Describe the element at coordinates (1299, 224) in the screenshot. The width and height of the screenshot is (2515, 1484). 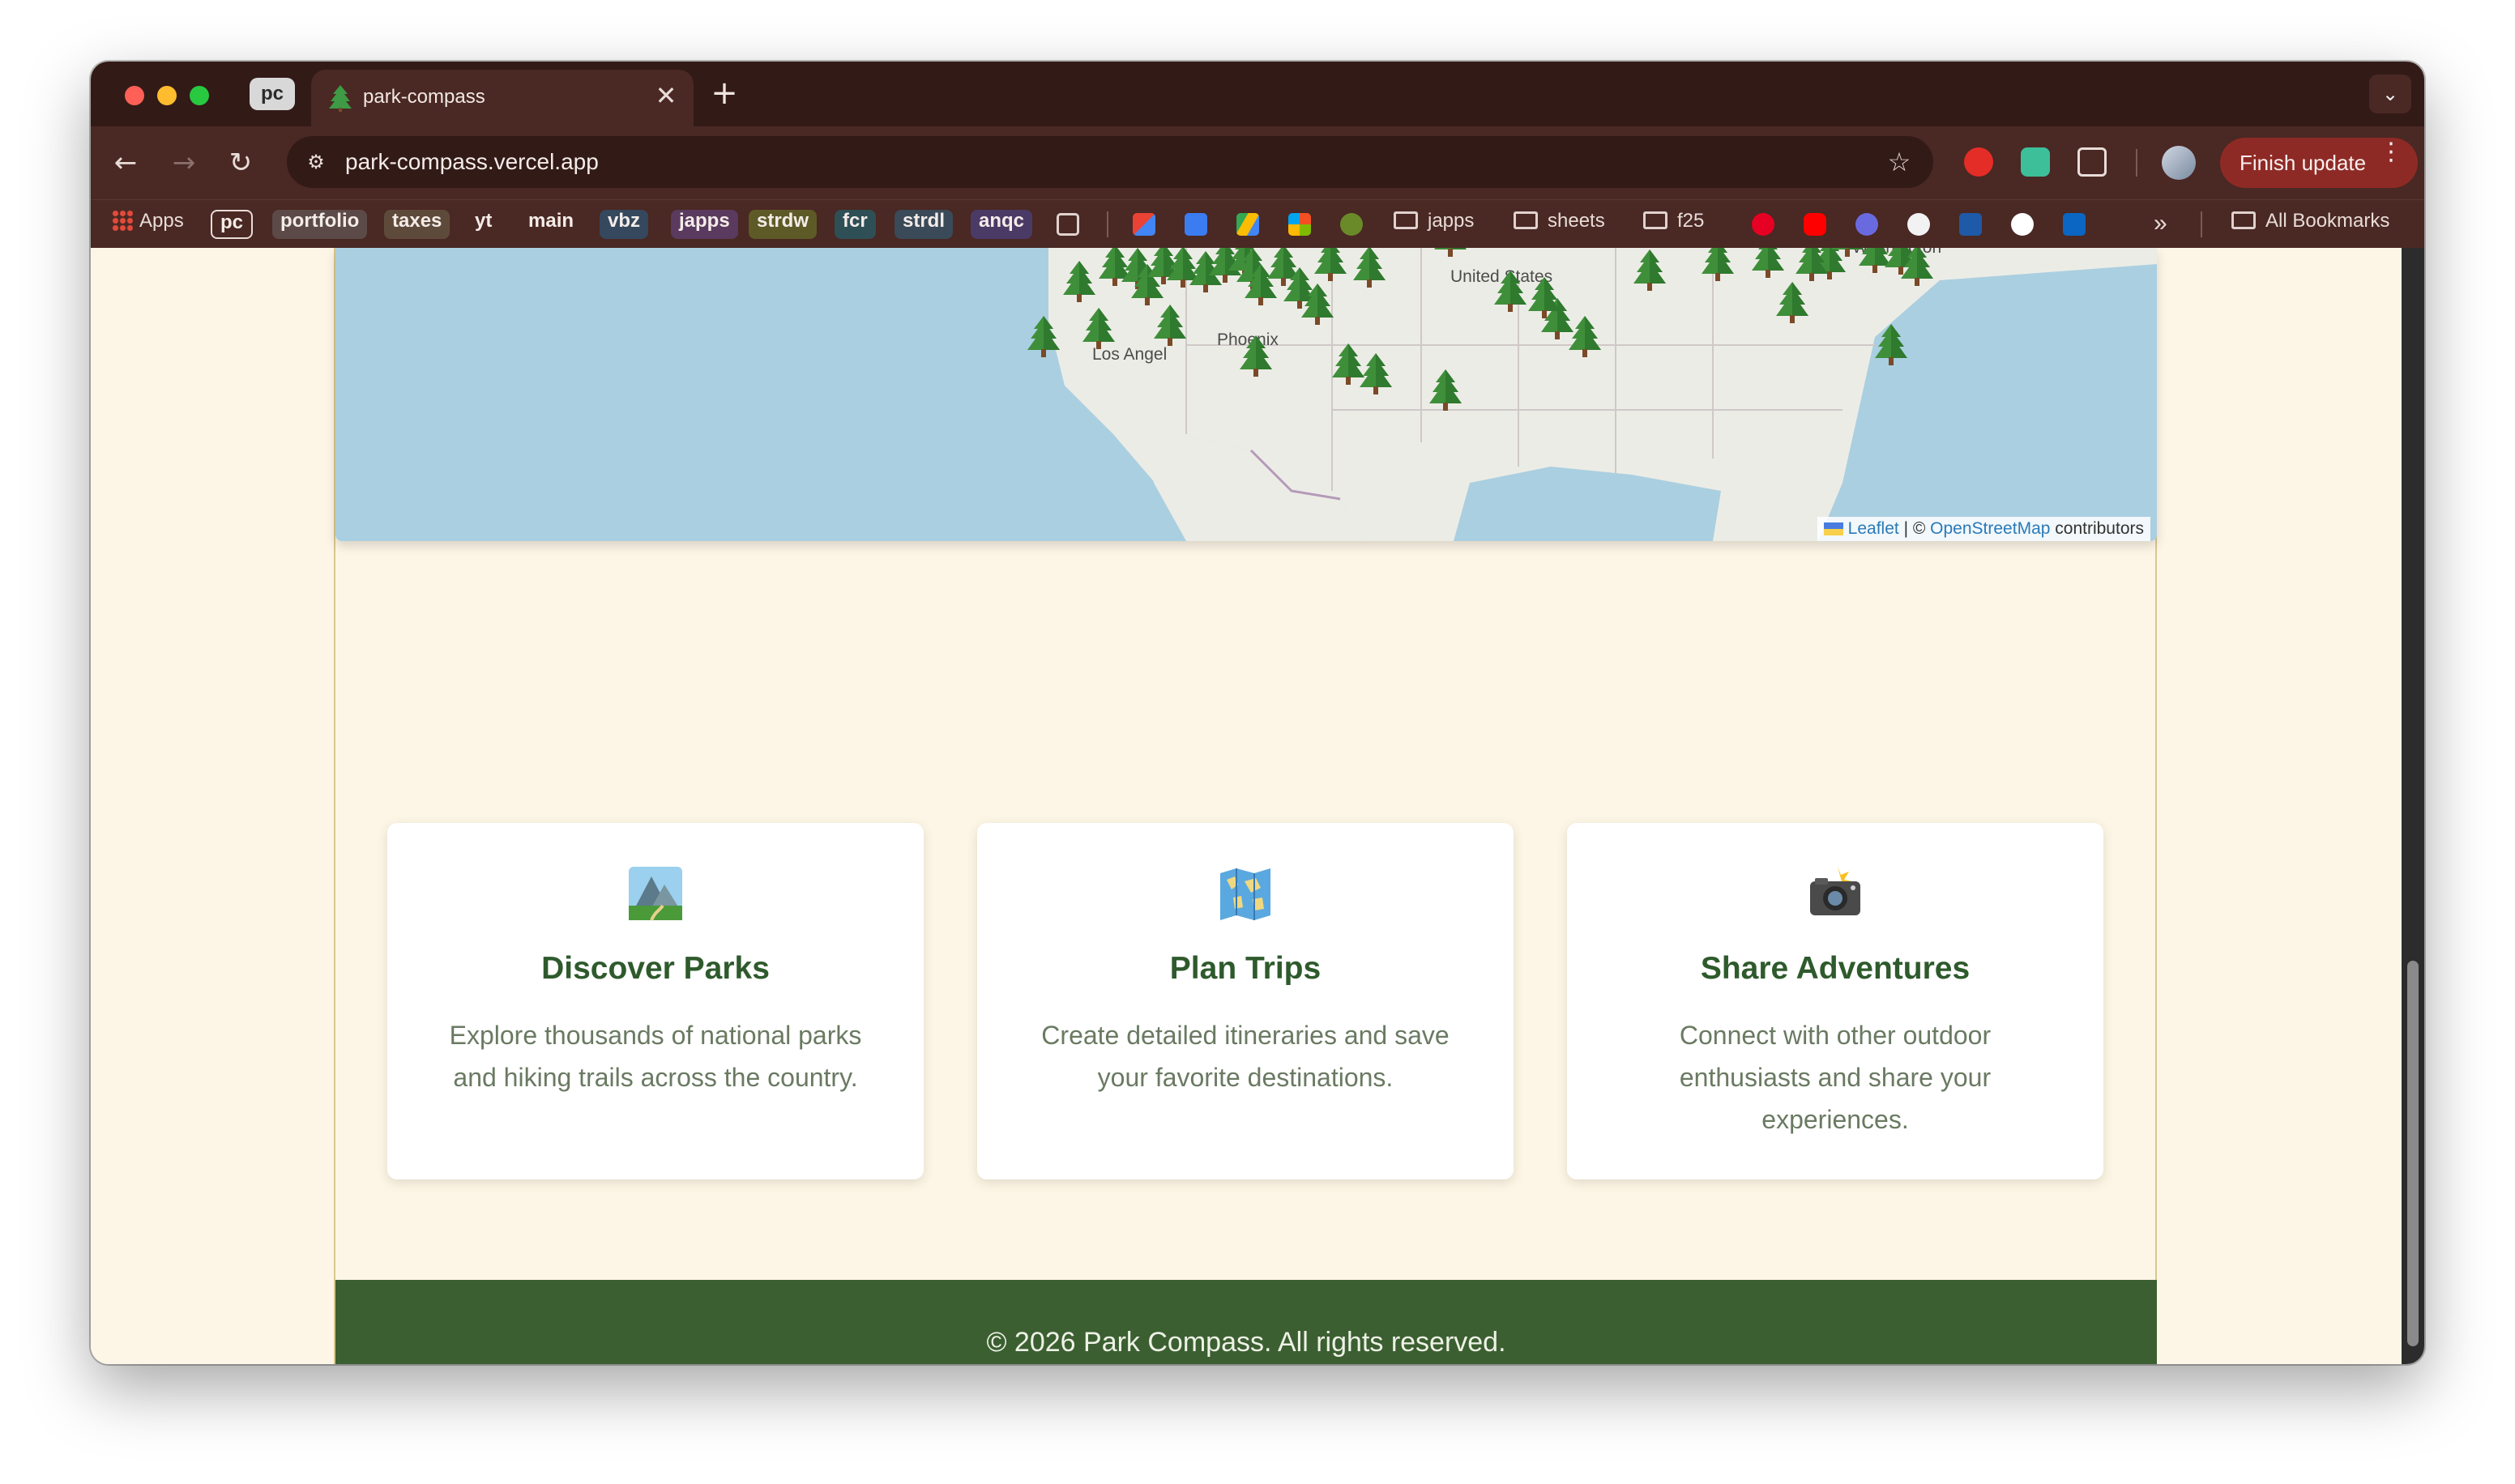
I see `microsoft-icon` at that location.